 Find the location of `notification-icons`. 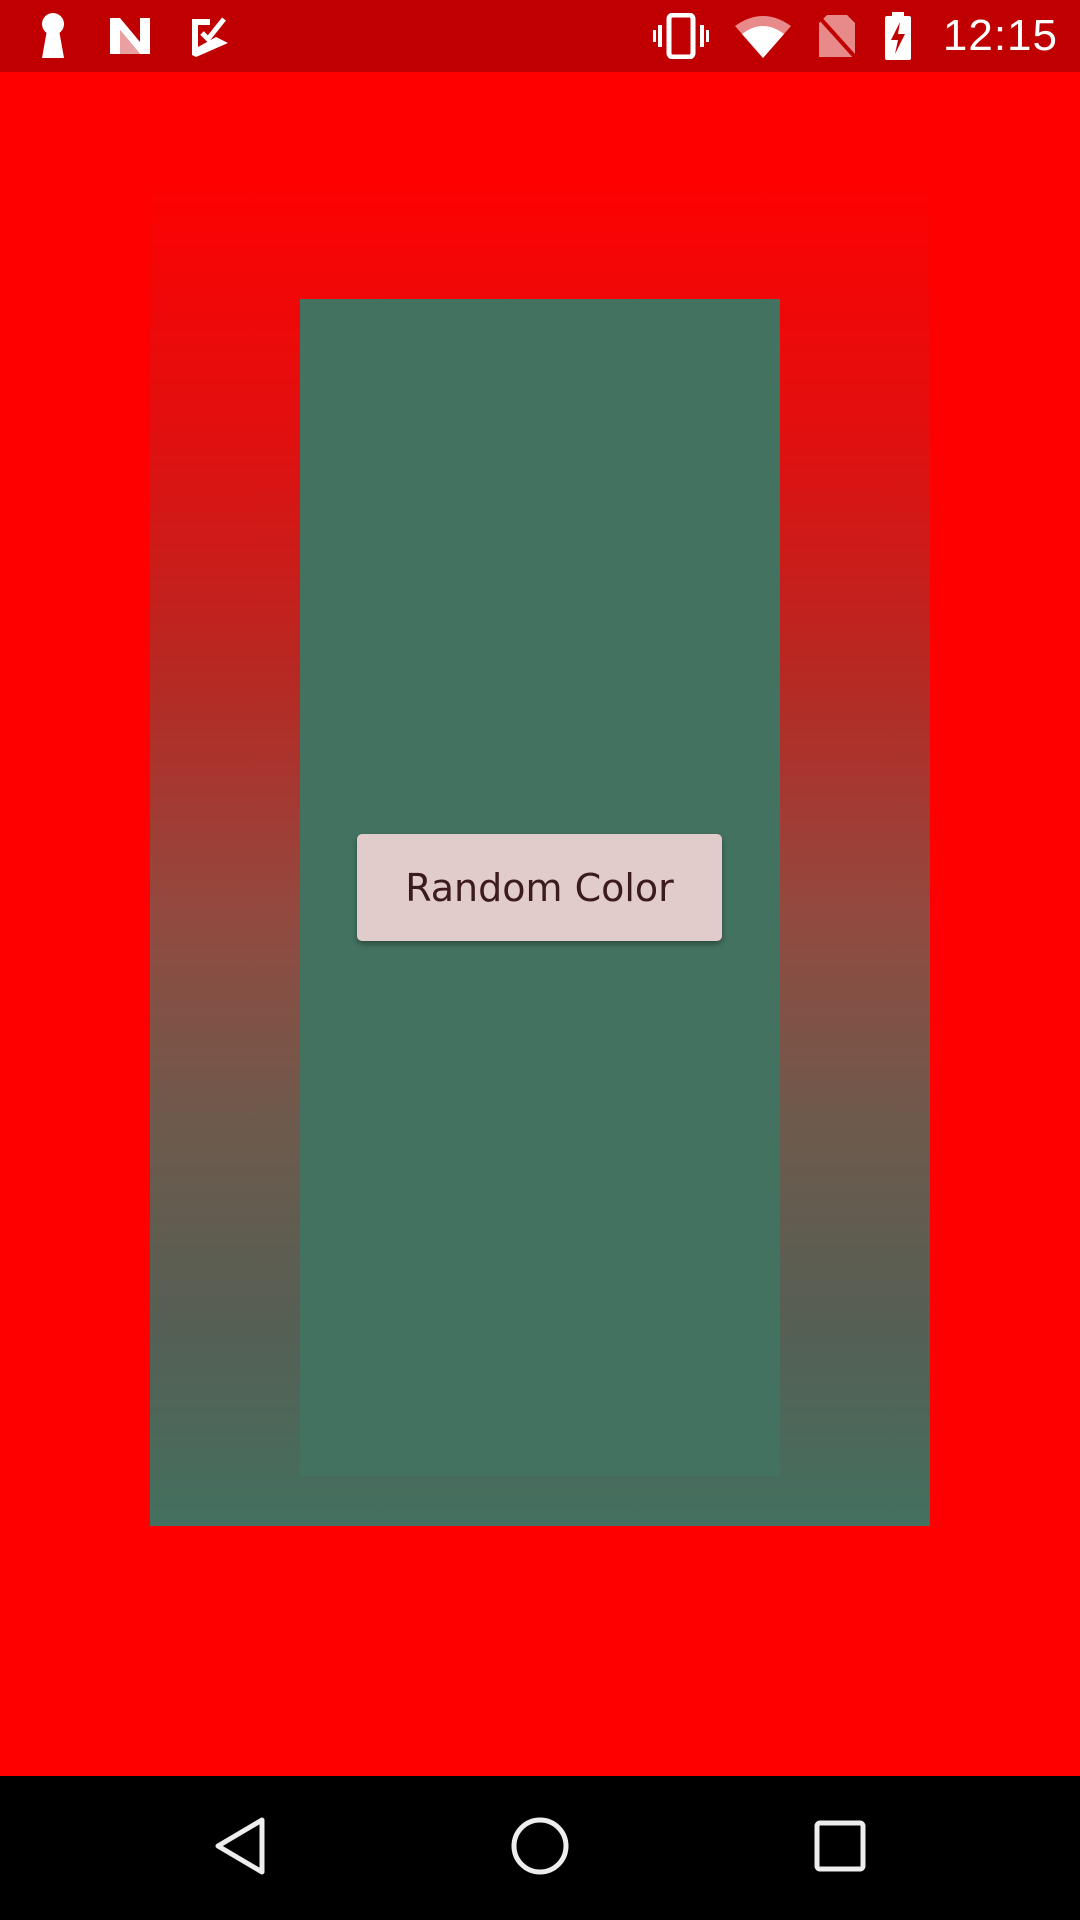

notification-icons is located at coordinates (133, 36).